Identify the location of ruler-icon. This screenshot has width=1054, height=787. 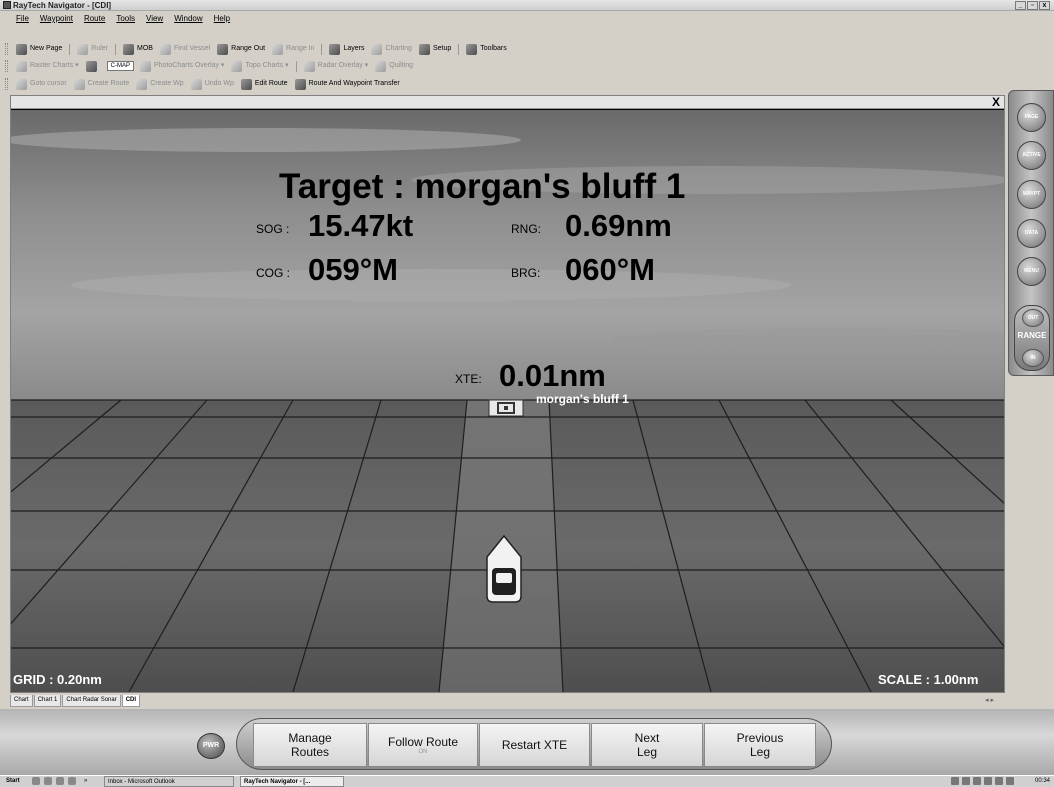
(83, 49).